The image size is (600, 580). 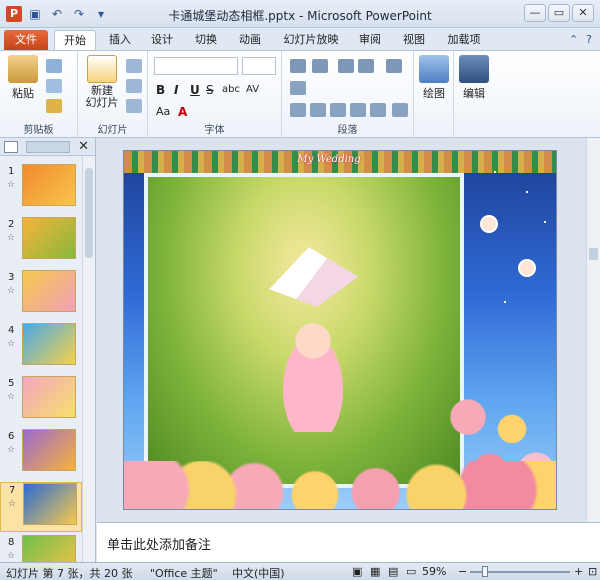 I want to click on tab-addins: 加载项, so click(x=464, y=40).